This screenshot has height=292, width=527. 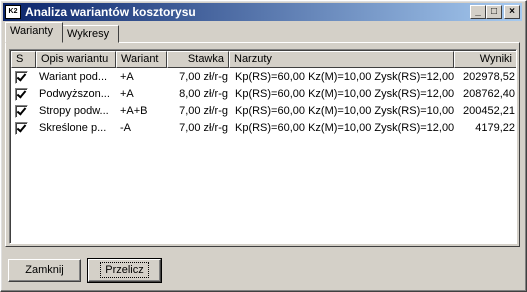 What do you see at coordinates (341, 59) in the screenshot?
I see `column-header-narzuty: Narzuty` at bounding box center [341, 59].